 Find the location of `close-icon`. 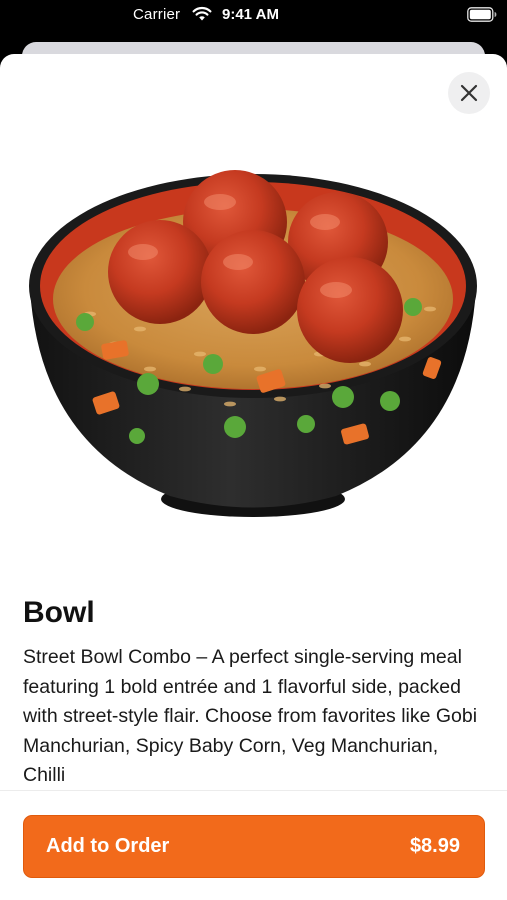

close-icon is located at coordinates (469, 93).